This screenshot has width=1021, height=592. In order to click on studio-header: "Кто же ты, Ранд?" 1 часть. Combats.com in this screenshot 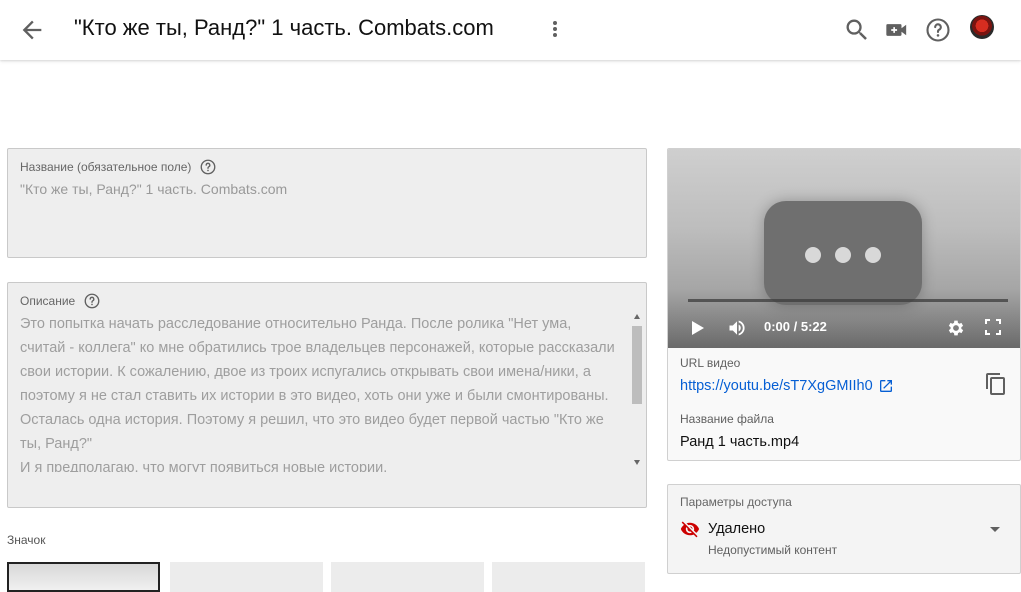, I will do `click(510, 30)`.